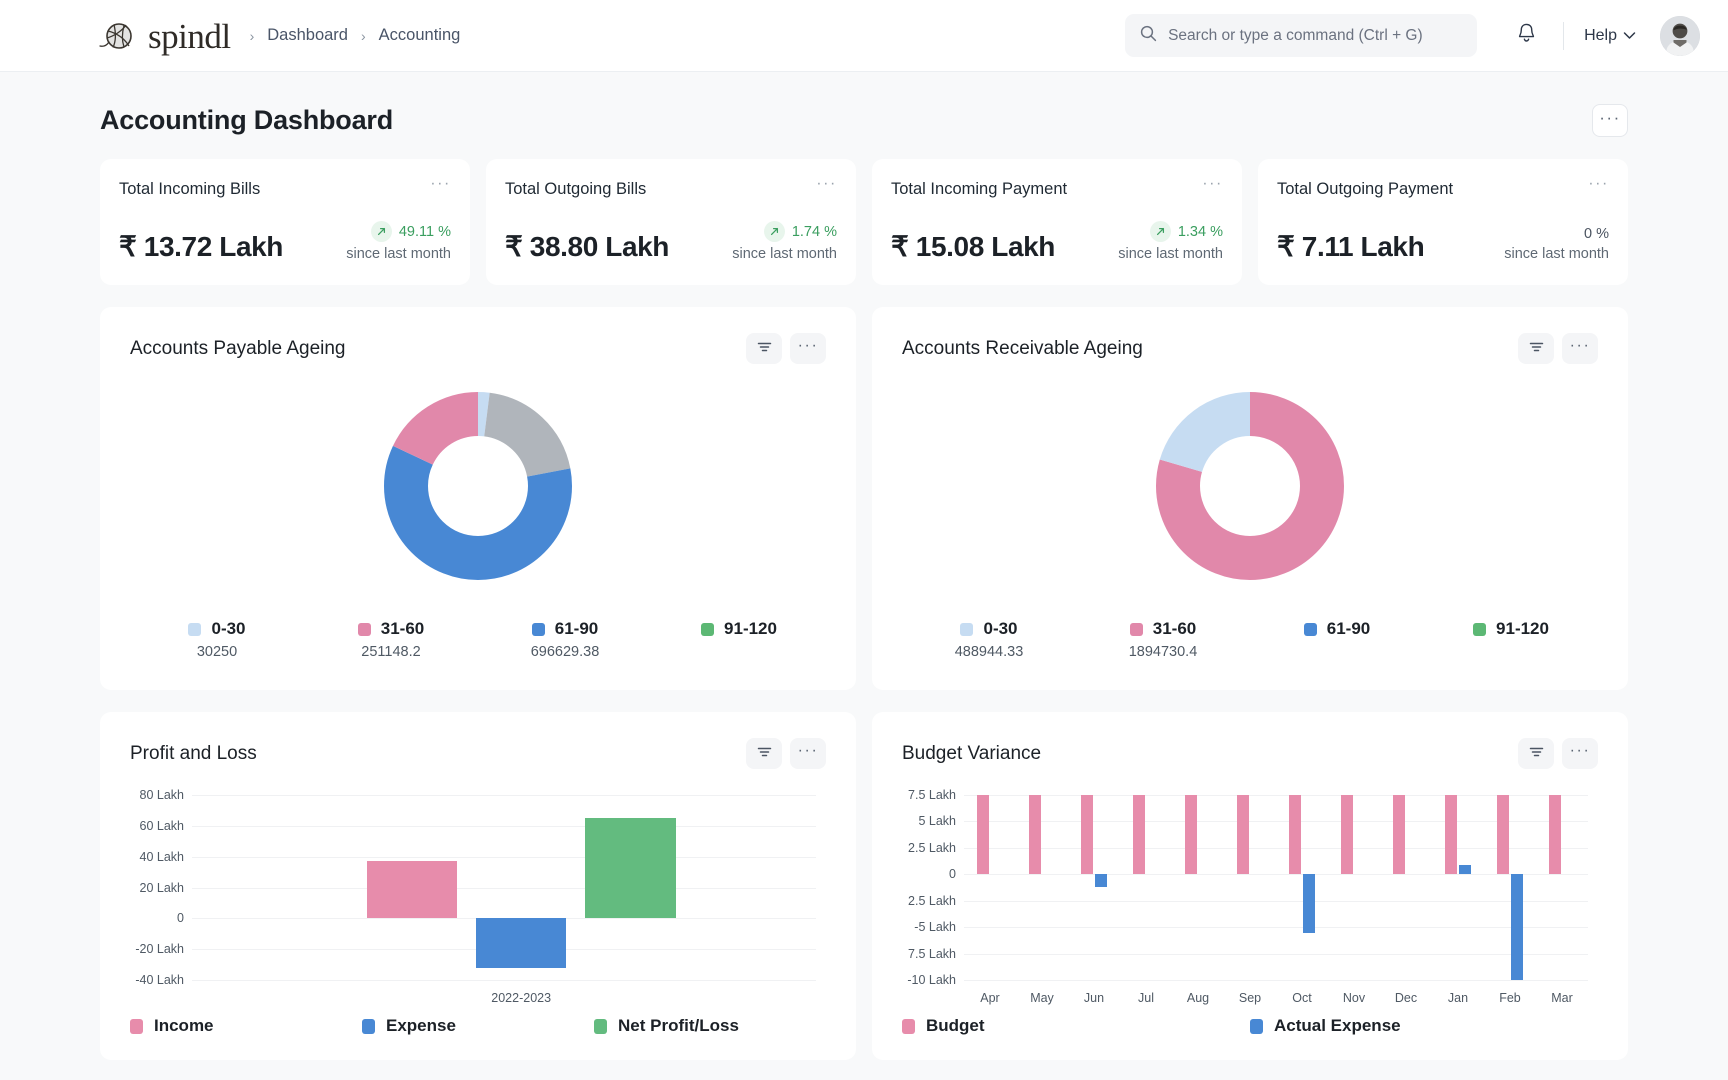 Image resolution: width=1728 pixels, height=1080 pixels. Describe the element at coordinates (1076, 1026) in the screenshot. I see `legend-item: Budget` at that location.